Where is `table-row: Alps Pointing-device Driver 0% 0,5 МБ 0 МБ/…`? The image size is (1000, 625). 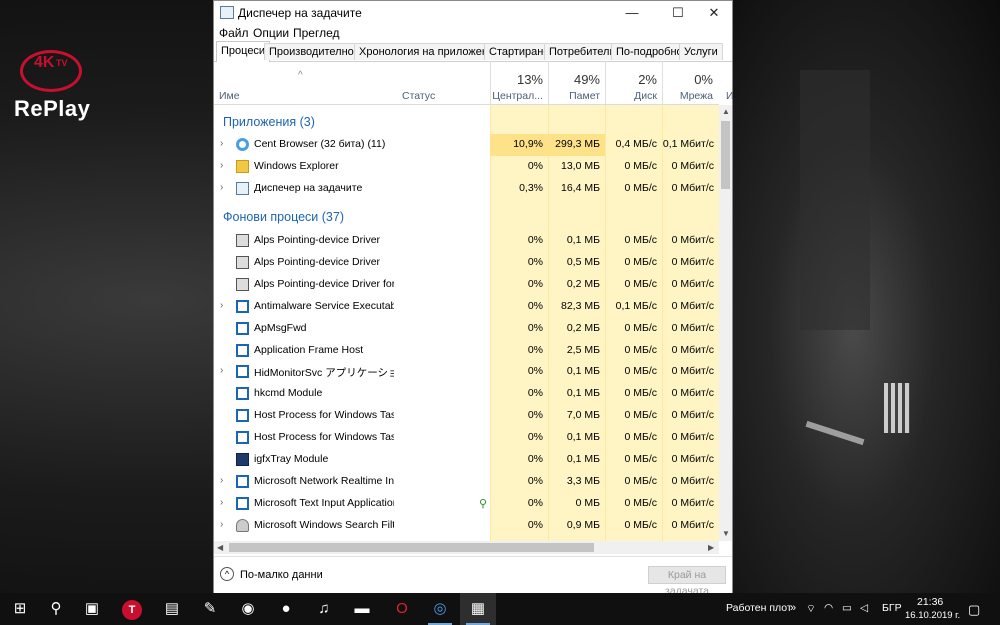
table-row: Alps Pointing-device Driver 0% 0,5 МБ 0 МБ/… is located at coordinates (466, 263).